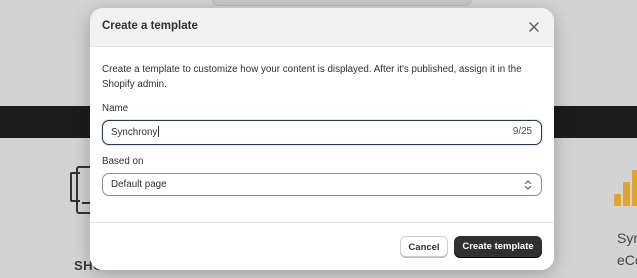 The width and height of the screenshot is (637, 278). Describe the element at coordinates (322, 184) in the screenshot. I see `based-on-select: Default page` at that location.